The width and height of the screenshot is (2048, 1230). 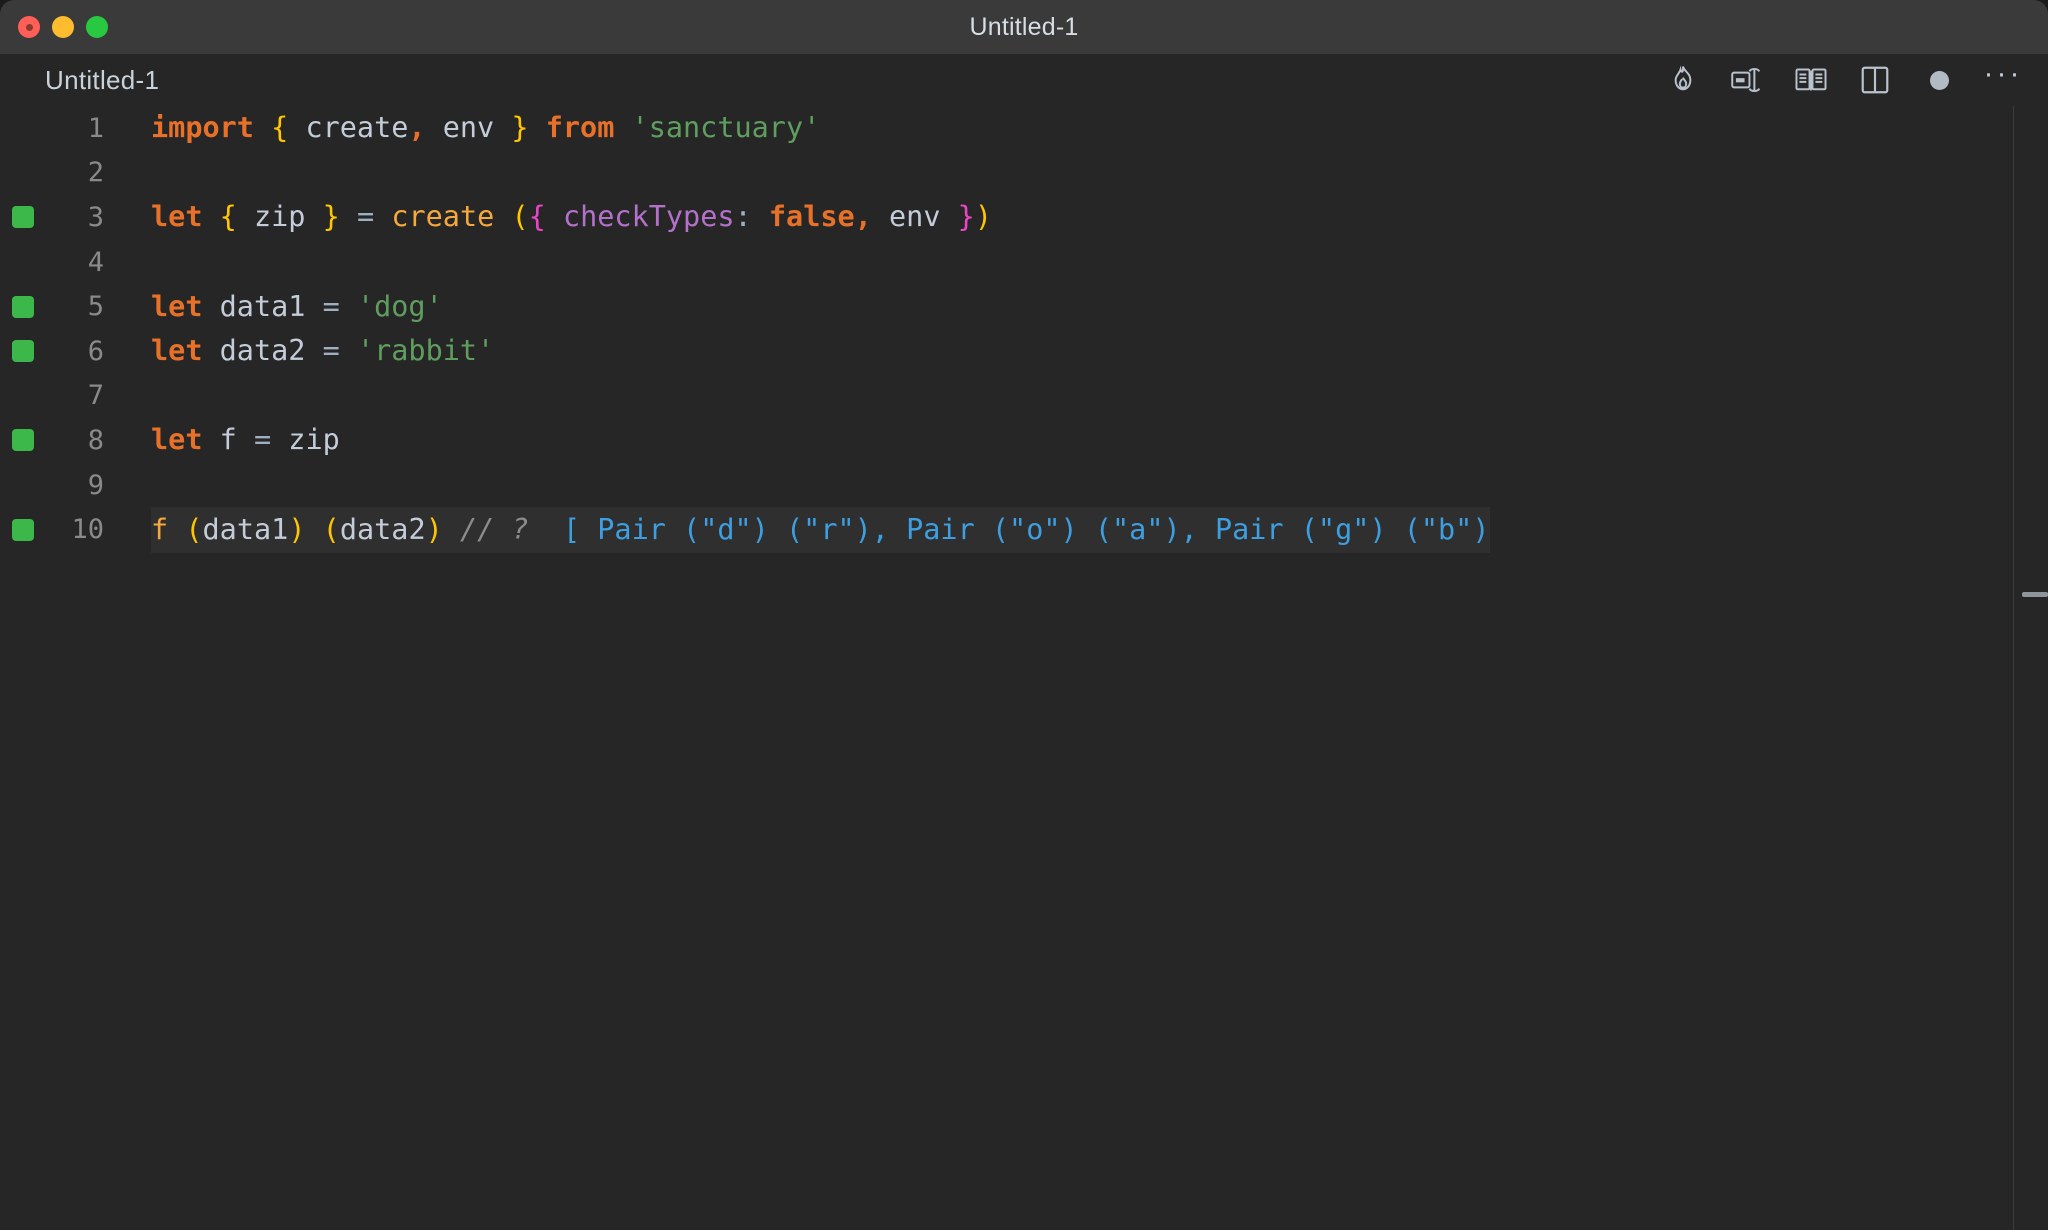 I want to click on split-editor-icon, so click(x=1875, y=80).